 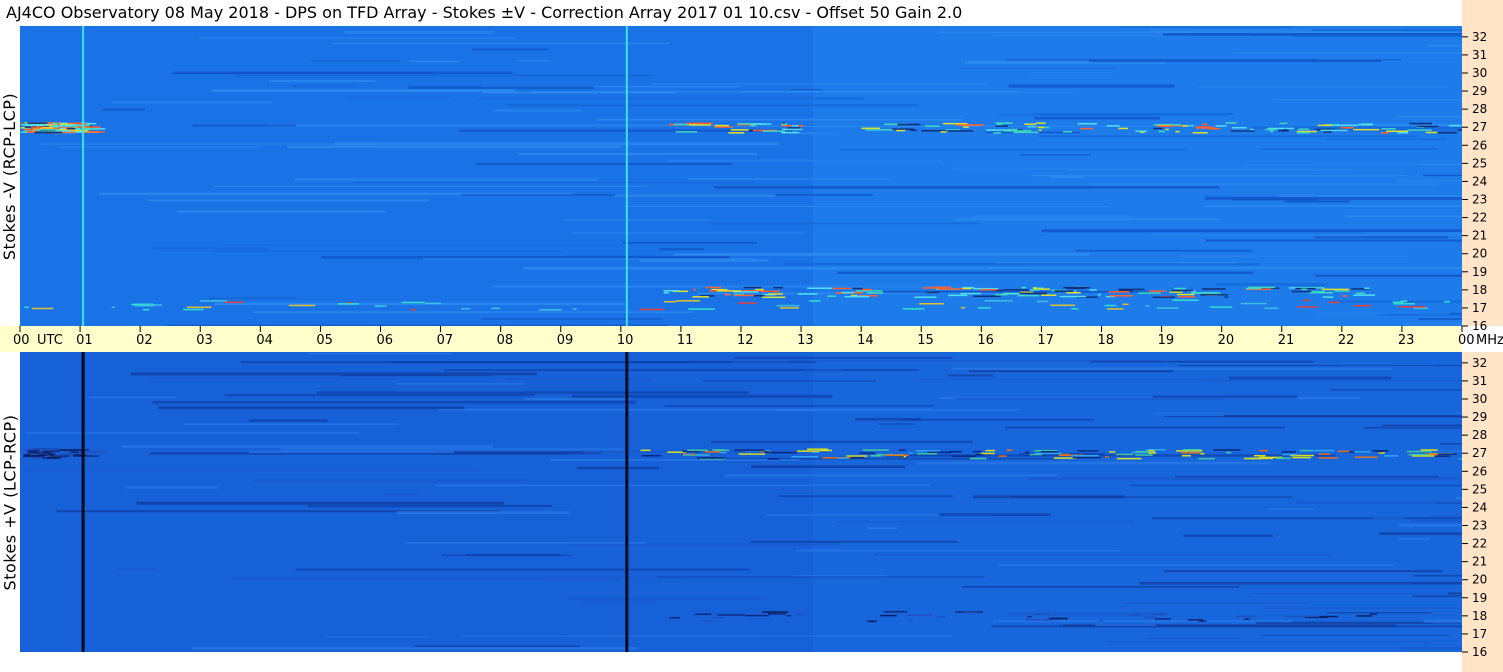 I want to click on freq-axis-bottom: 16 17 18 19 20 21 22 23 24 25 26 27 28 29 30 31 32, so click(x=1482, y=512).